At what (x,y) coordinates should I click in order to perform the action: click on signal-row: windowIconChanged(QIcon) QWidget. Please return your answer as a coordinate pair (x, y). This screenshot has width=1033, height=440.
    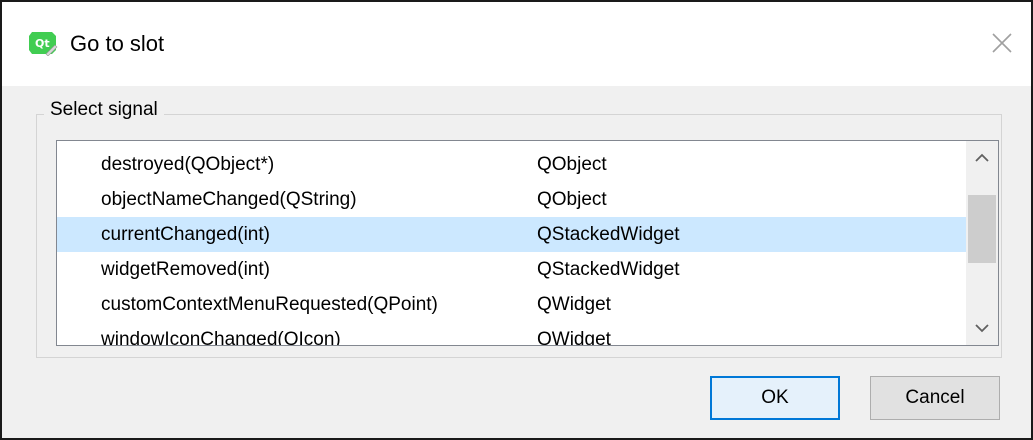
    Looking at the image, I should click on (512, 334).